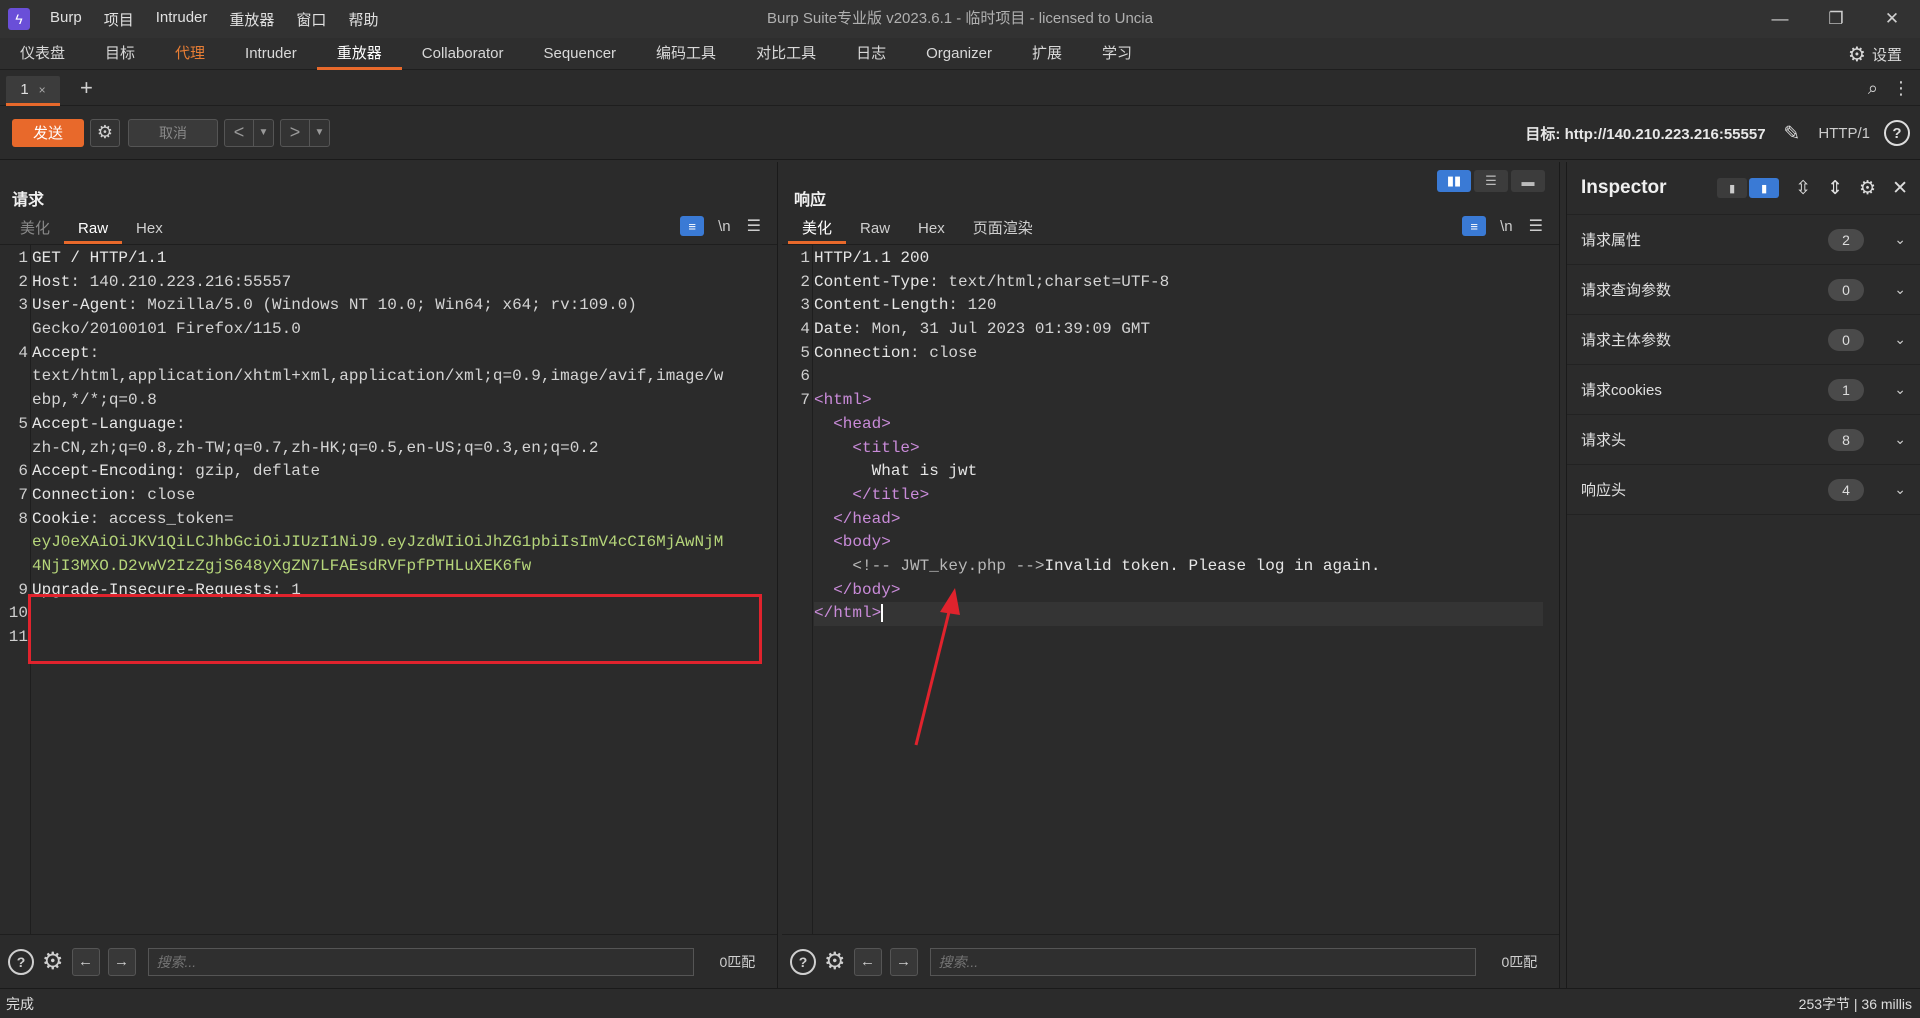 The image size is (1920, 1018). Describe the element at coordinates (1743, 339) in the screenshot. I see `inspector-section: 请求主体参数 0 ⌄` at that location.